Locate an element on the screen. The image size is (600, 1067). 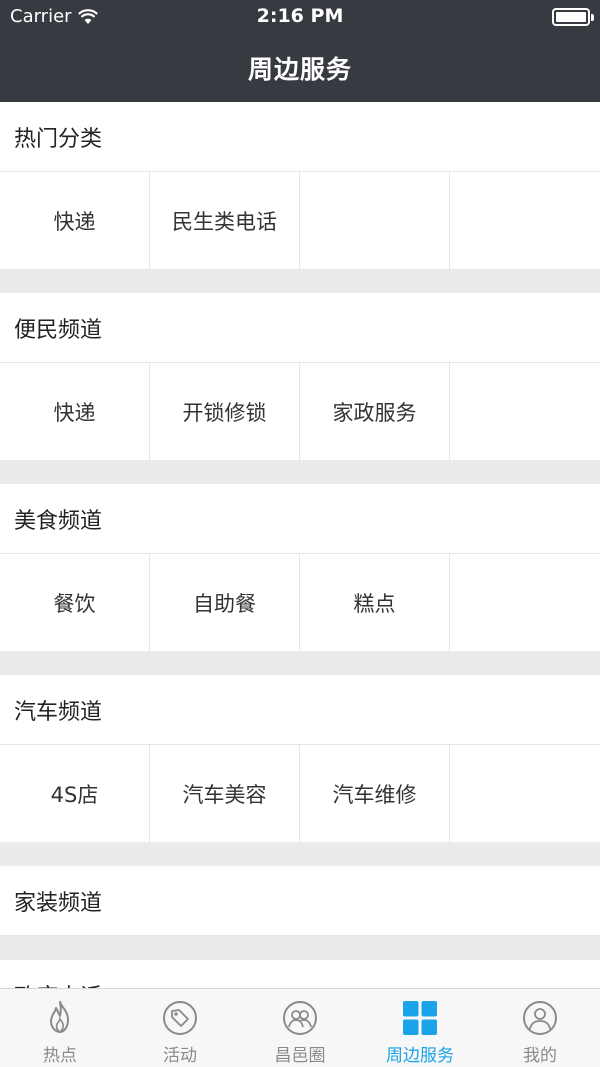
category-cell: 民生类电话 is located at coordinates (225, 220).